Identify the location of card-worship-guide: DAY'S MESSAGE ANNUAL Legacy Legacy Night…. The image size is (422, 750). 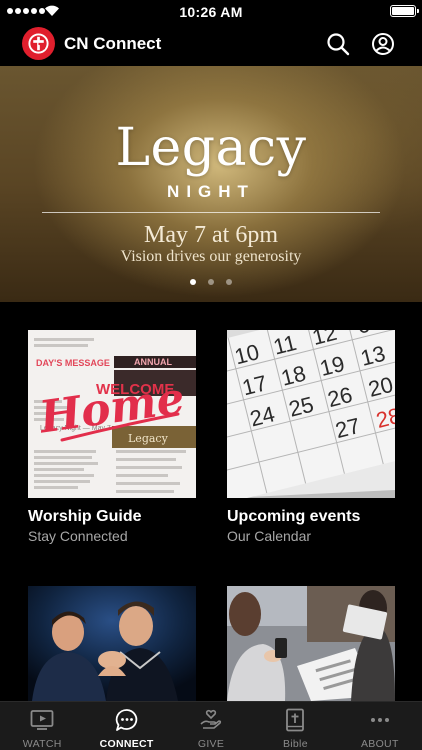
(112, 437).